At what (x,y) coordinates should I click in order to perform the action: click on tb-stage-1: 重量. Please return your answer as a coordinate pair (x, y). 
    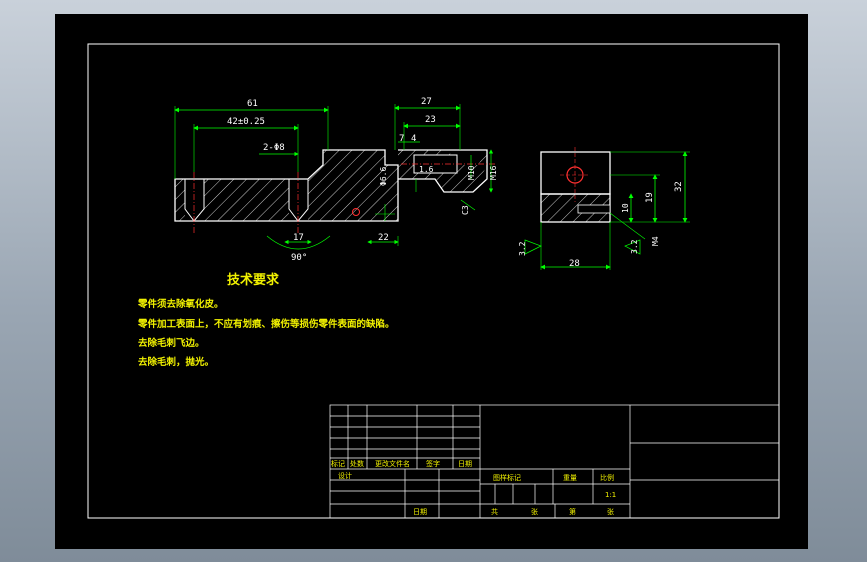
    Looking at the image, I should click on (570, 478).